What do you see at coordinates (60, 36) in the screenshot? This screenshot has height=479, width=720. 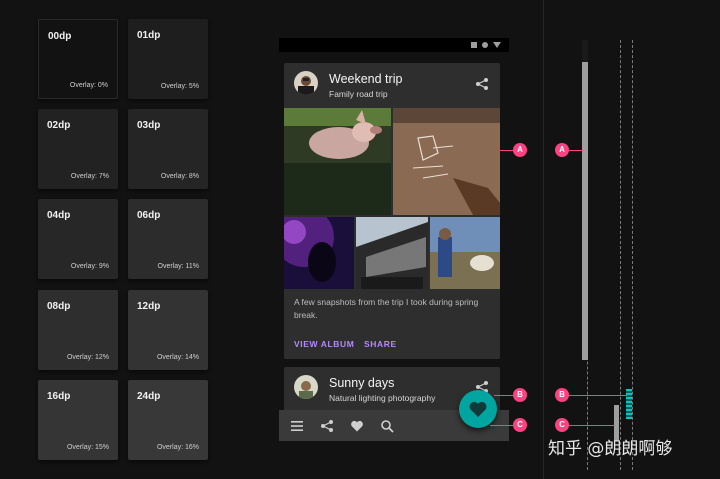 I see `tile-dp-label: 00dp` at bounding box center [60, 36].